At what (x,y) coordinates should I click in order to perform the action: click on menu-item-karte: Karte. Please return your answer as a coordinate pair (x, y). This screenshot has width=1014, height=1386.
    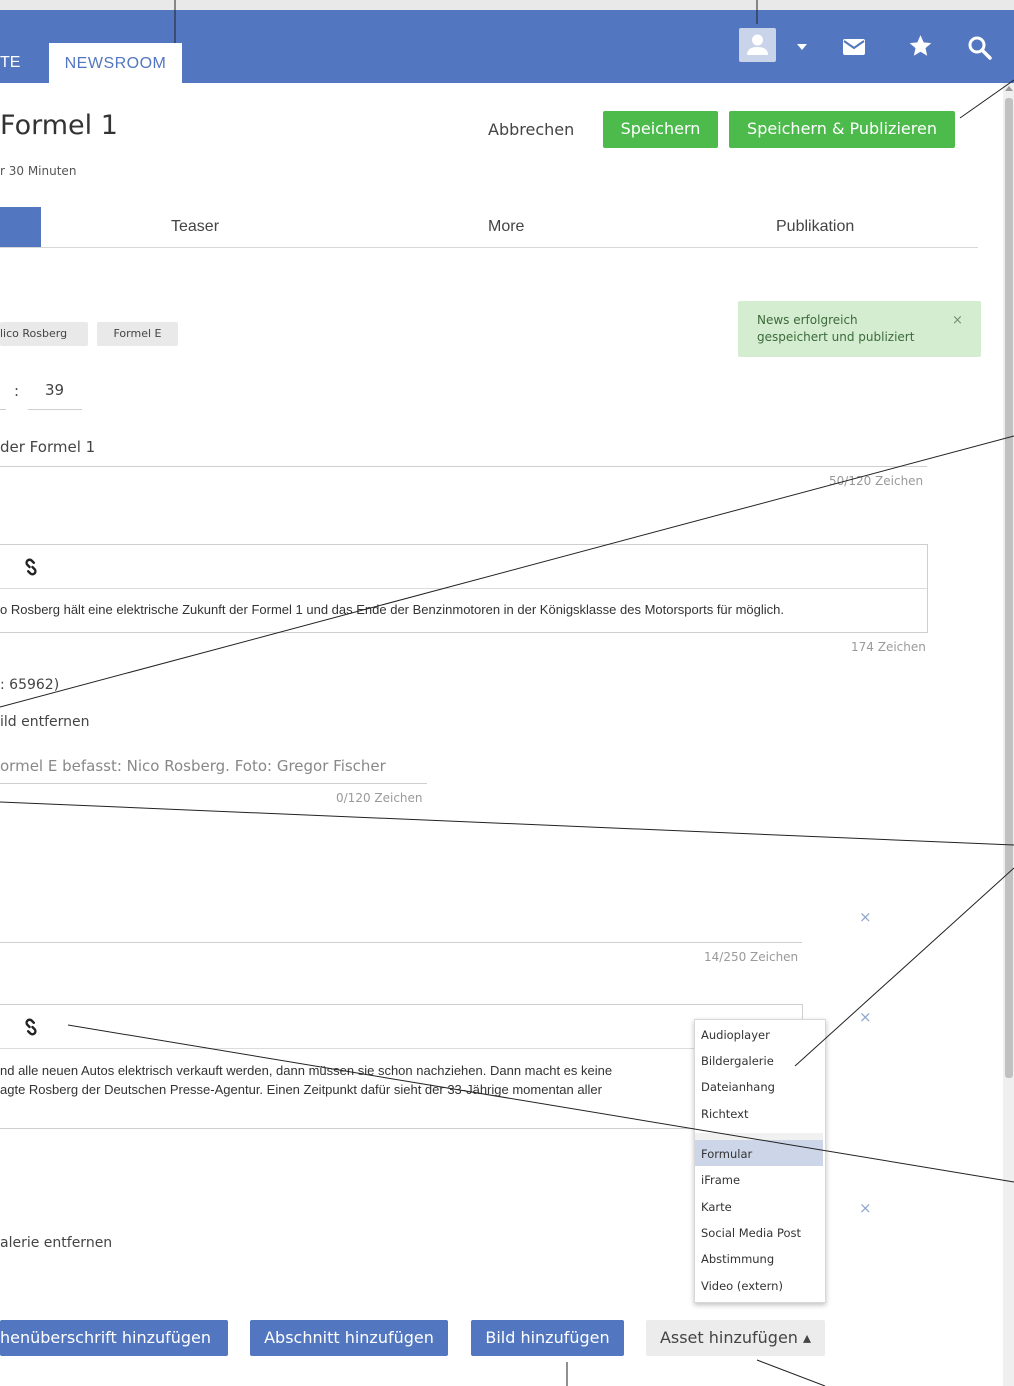
    Looking at the image, I should click on (716, 1207).